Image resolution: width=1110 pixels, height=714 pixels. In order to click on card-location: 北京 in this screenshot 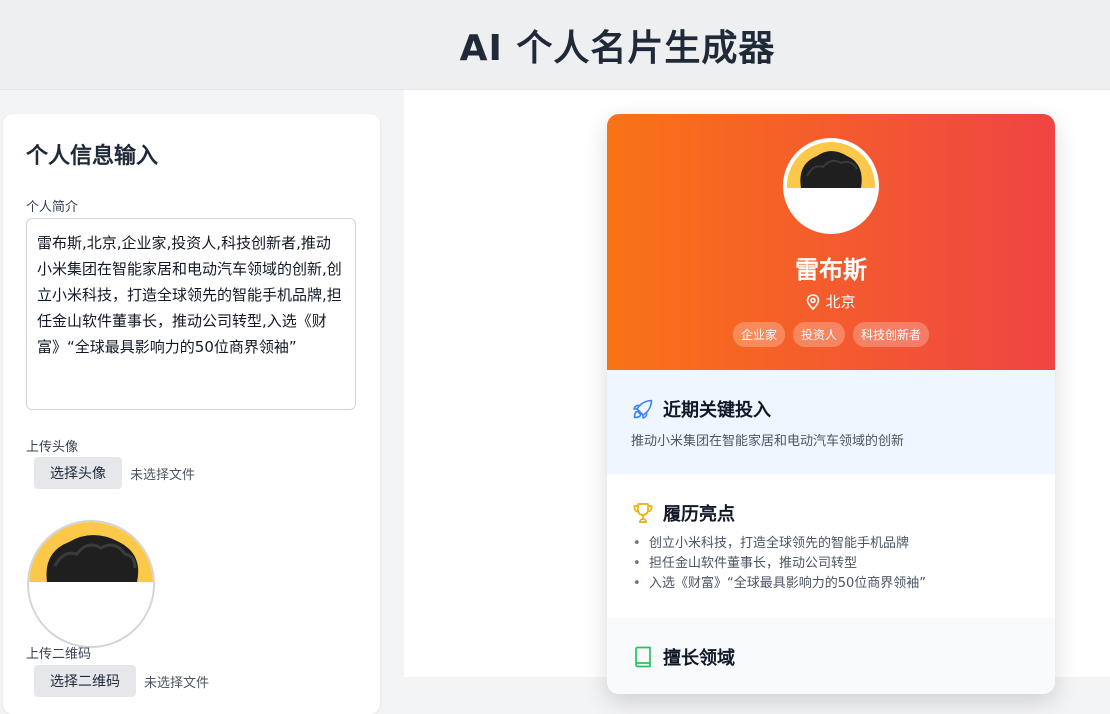, I will do `click(831, 301)`.